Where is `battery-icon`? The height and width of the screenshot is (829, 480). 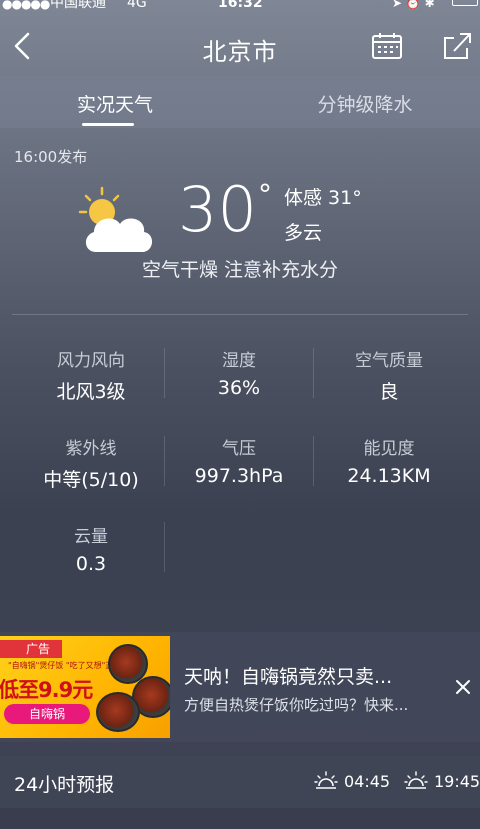
battery-icon is located at coordinates (465, 3).